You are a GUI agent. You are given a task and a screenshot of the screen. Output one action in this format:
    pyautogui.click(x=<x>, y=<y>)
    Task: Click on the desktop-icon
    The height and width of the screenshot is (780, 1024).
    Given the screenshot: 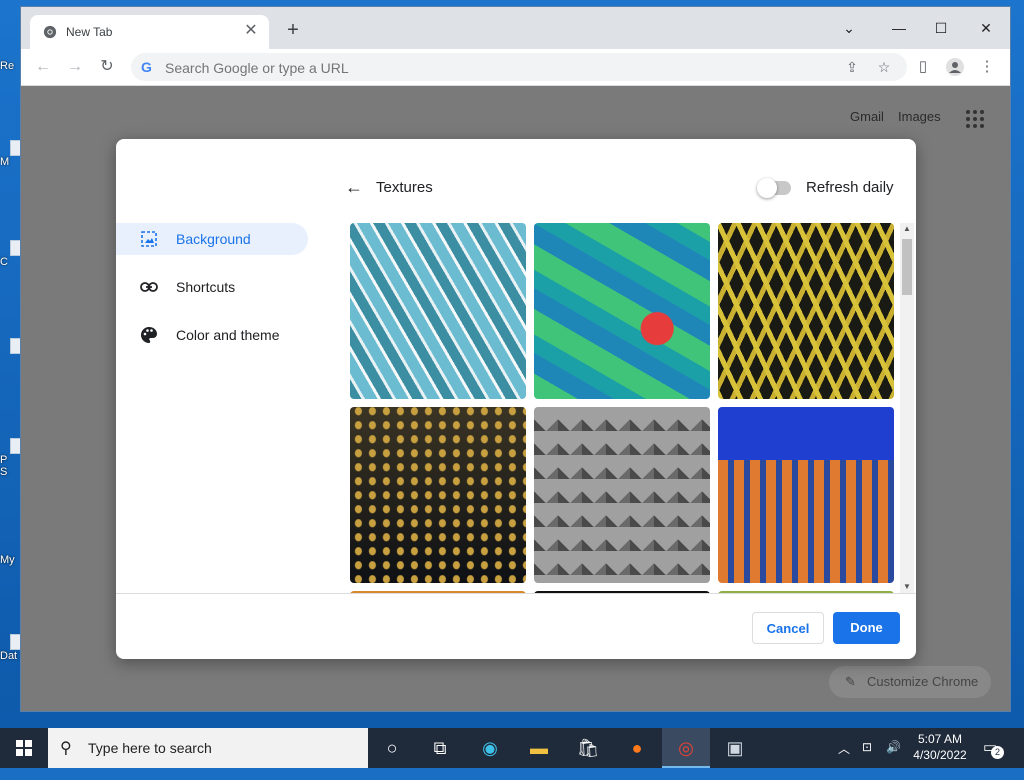 What is the action you would take?
    pyautogui.click(x=13, y=346)
    